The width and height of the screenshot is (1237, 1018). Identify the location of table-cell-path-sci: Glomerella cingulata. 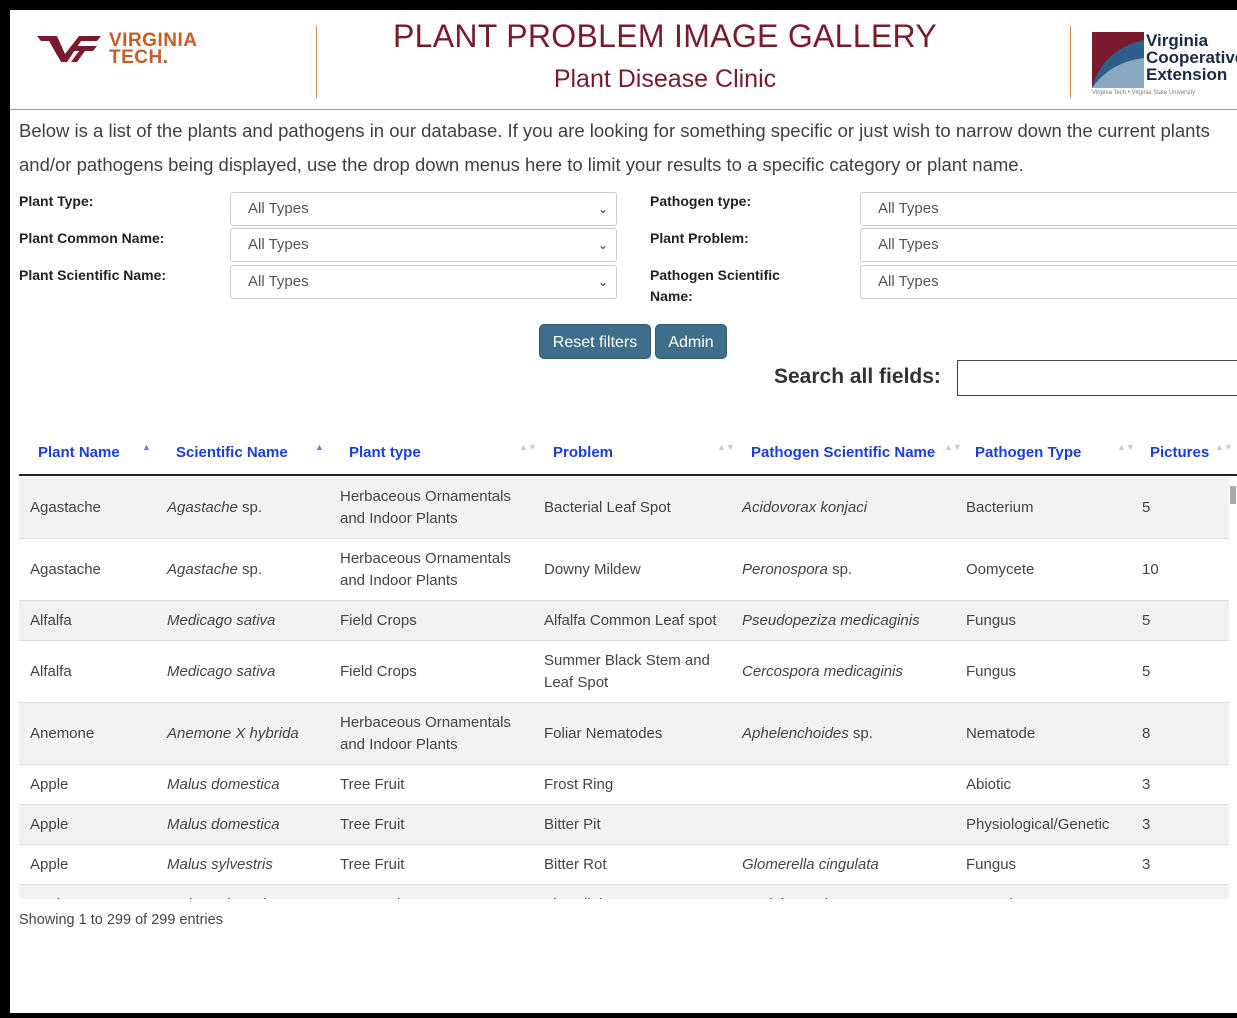
(849, 865).